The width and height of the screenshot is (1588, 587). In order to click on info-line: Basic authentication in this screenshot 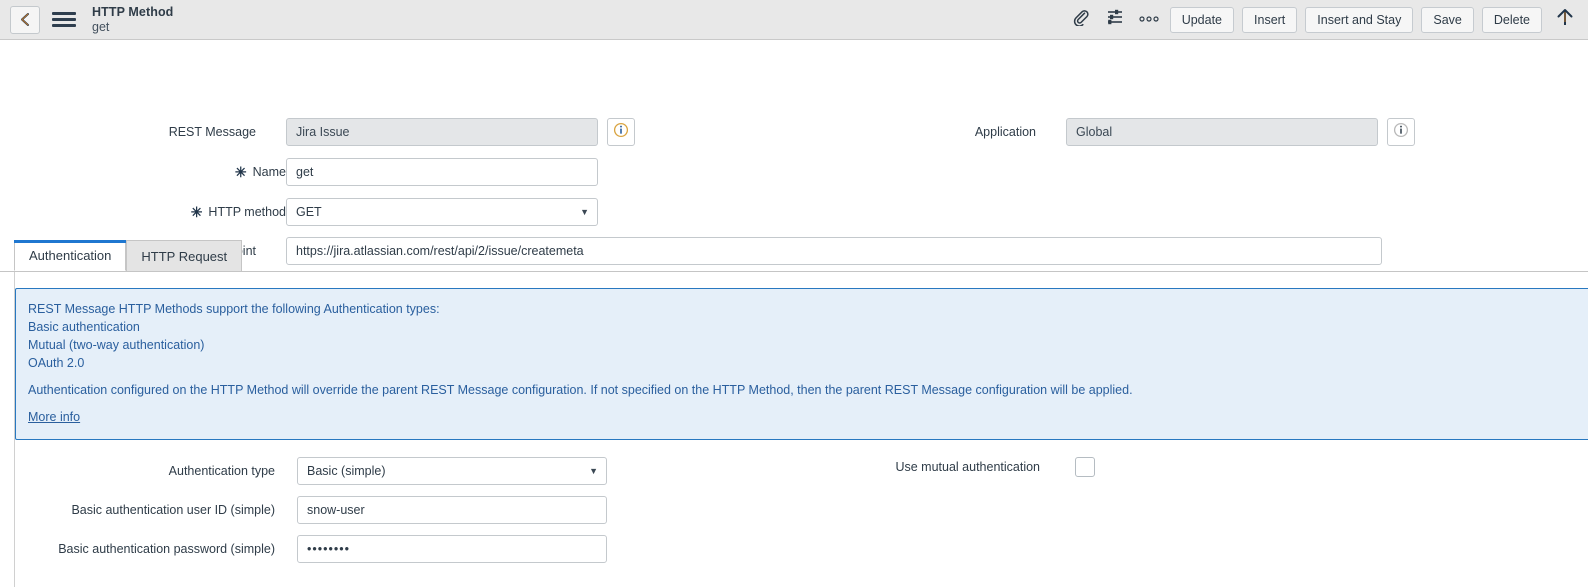, I will do `click(84, 327)`.